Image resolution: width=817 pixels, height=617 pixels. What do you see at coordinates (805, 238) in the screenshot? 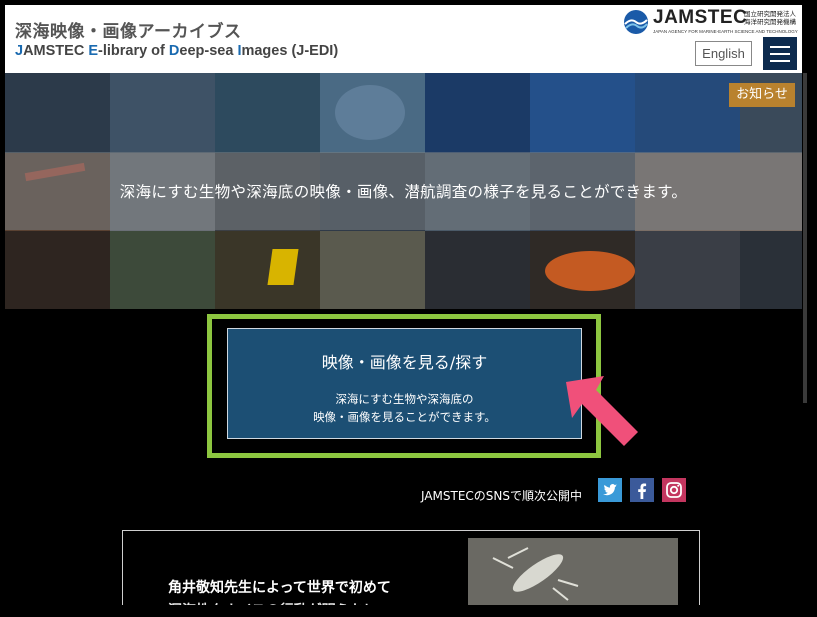
I see `scrollbar-thumb` at bounding box center [805, 238].